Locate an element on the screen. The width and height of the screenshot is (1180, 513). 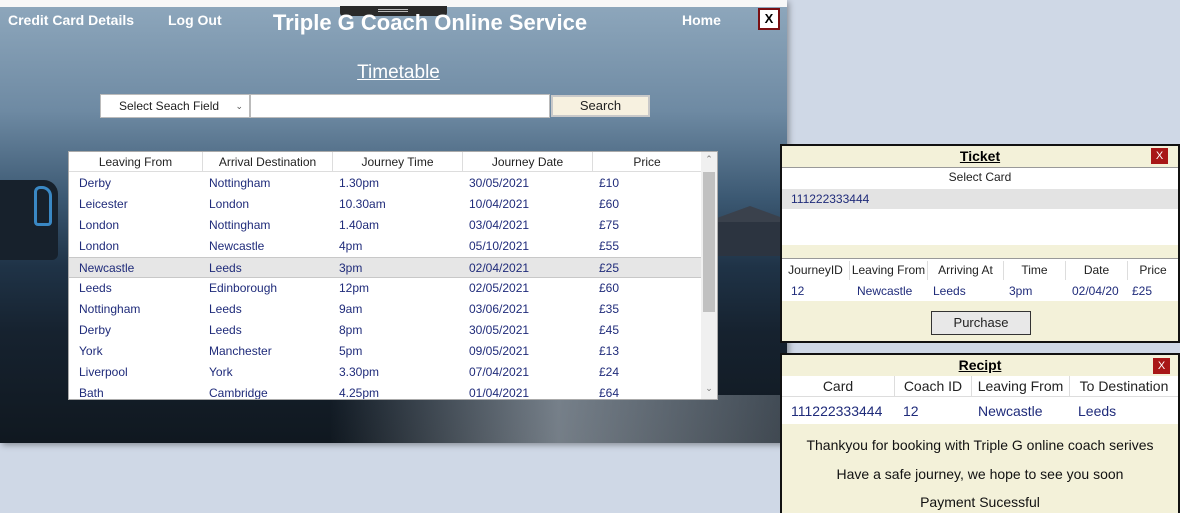
card-list: Select Card 111222333444 is located at coordinates (980, 206).